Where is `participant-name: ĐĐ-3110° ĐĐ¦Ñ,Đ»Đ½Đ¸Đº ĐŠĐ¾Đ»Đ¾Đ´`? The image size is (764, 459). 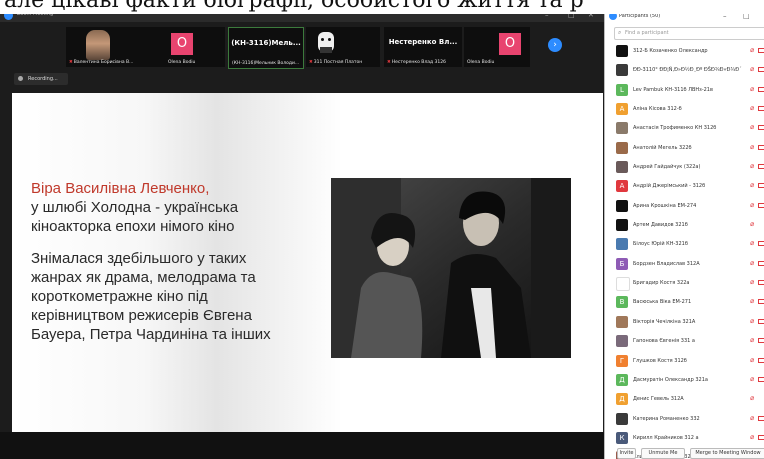
participant-name: ĐĐ-3110° ĐĐ¦Ñ,Đ»Đ½Đ¸Đº ĐŠĐ¾Đ»Đ¾Đ´ is located at coordinates (687, 70).